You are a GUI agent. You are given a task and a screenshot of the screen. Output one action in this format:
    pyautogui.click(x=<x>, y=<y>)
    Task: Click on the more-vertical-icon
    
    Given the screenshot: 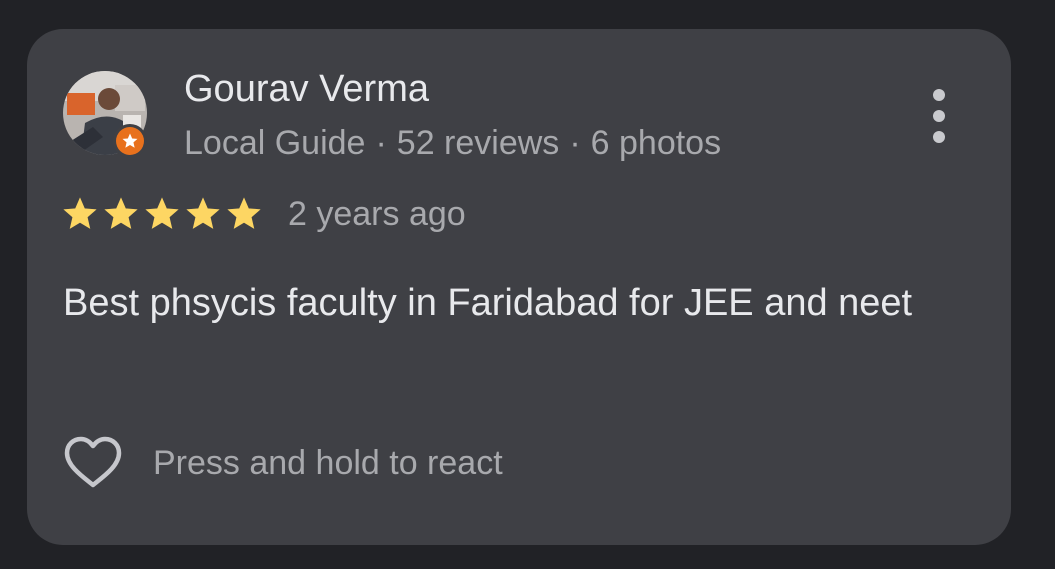 What is the action you would take?
    pyautogui.click(x=939, y=116)
    